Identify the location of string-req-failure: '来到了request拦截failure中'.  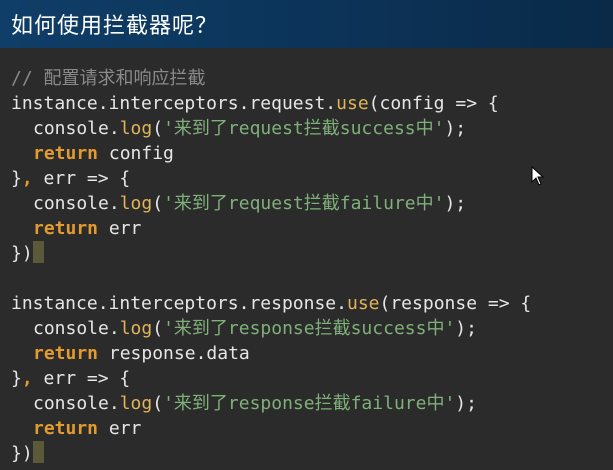
(304, 203).